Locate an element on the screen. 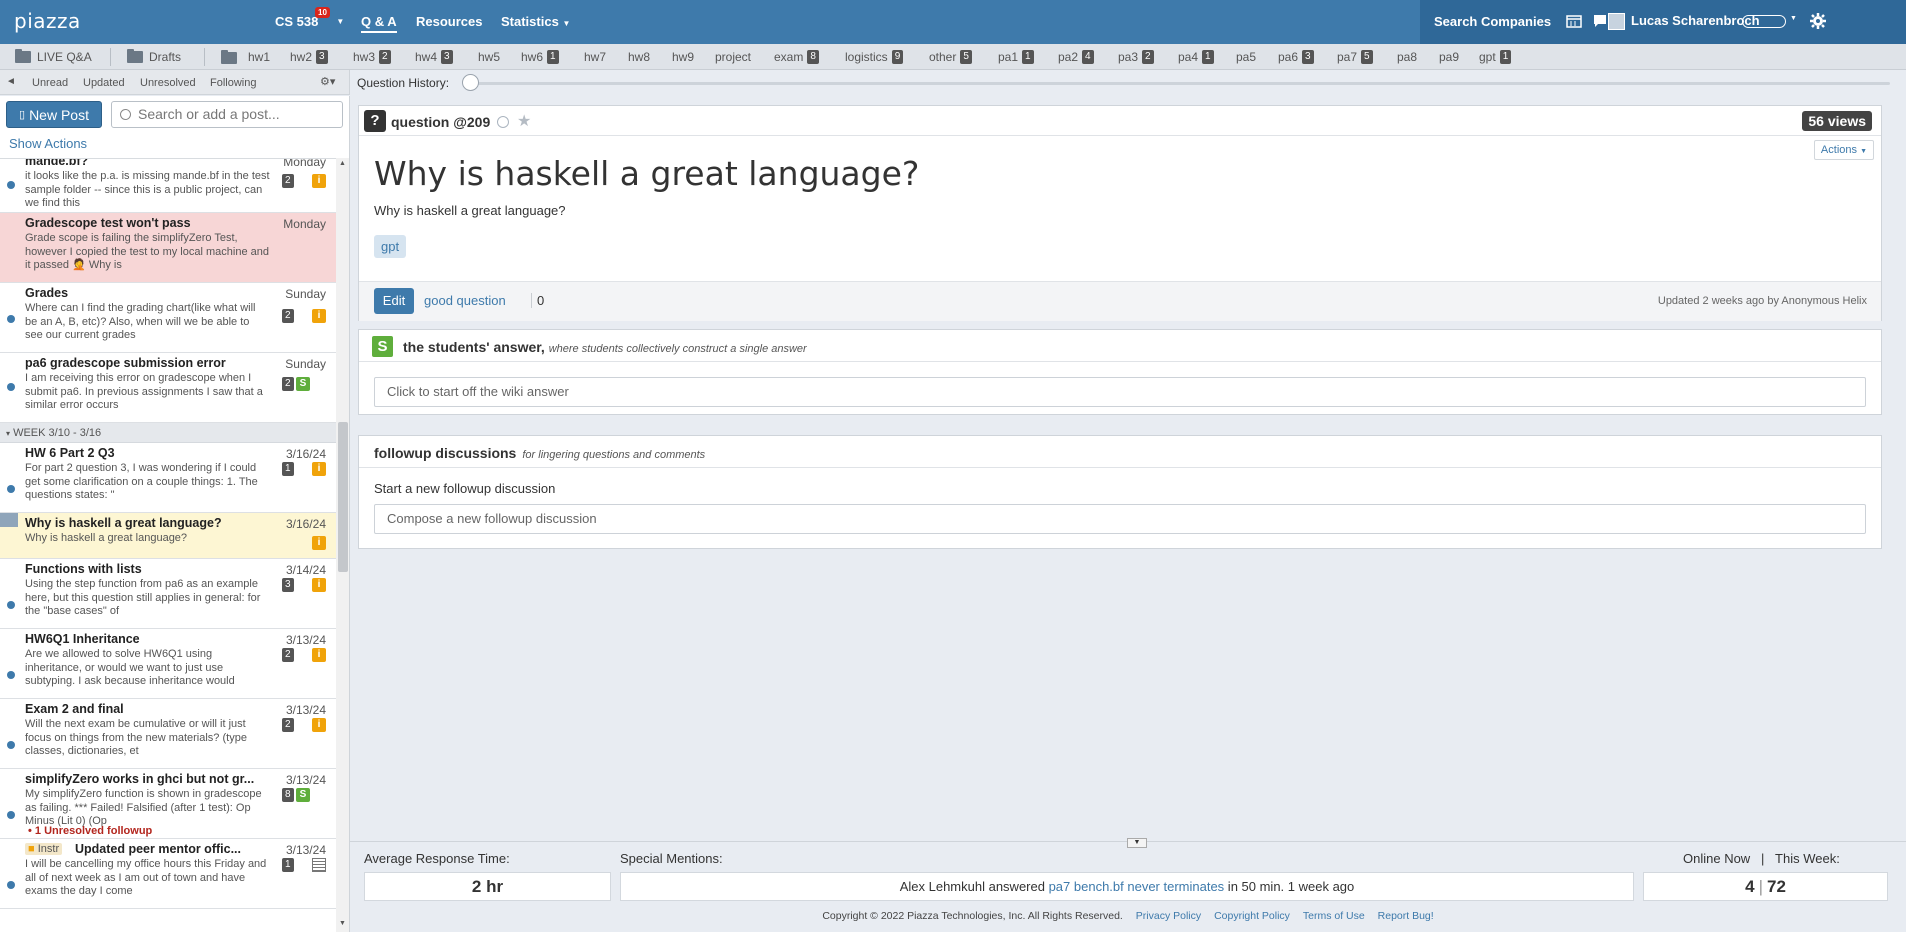 This screenshot has height=932, width=1906. copyright-policy-link: Copyright Policy is located at coordinates (1252, 916).